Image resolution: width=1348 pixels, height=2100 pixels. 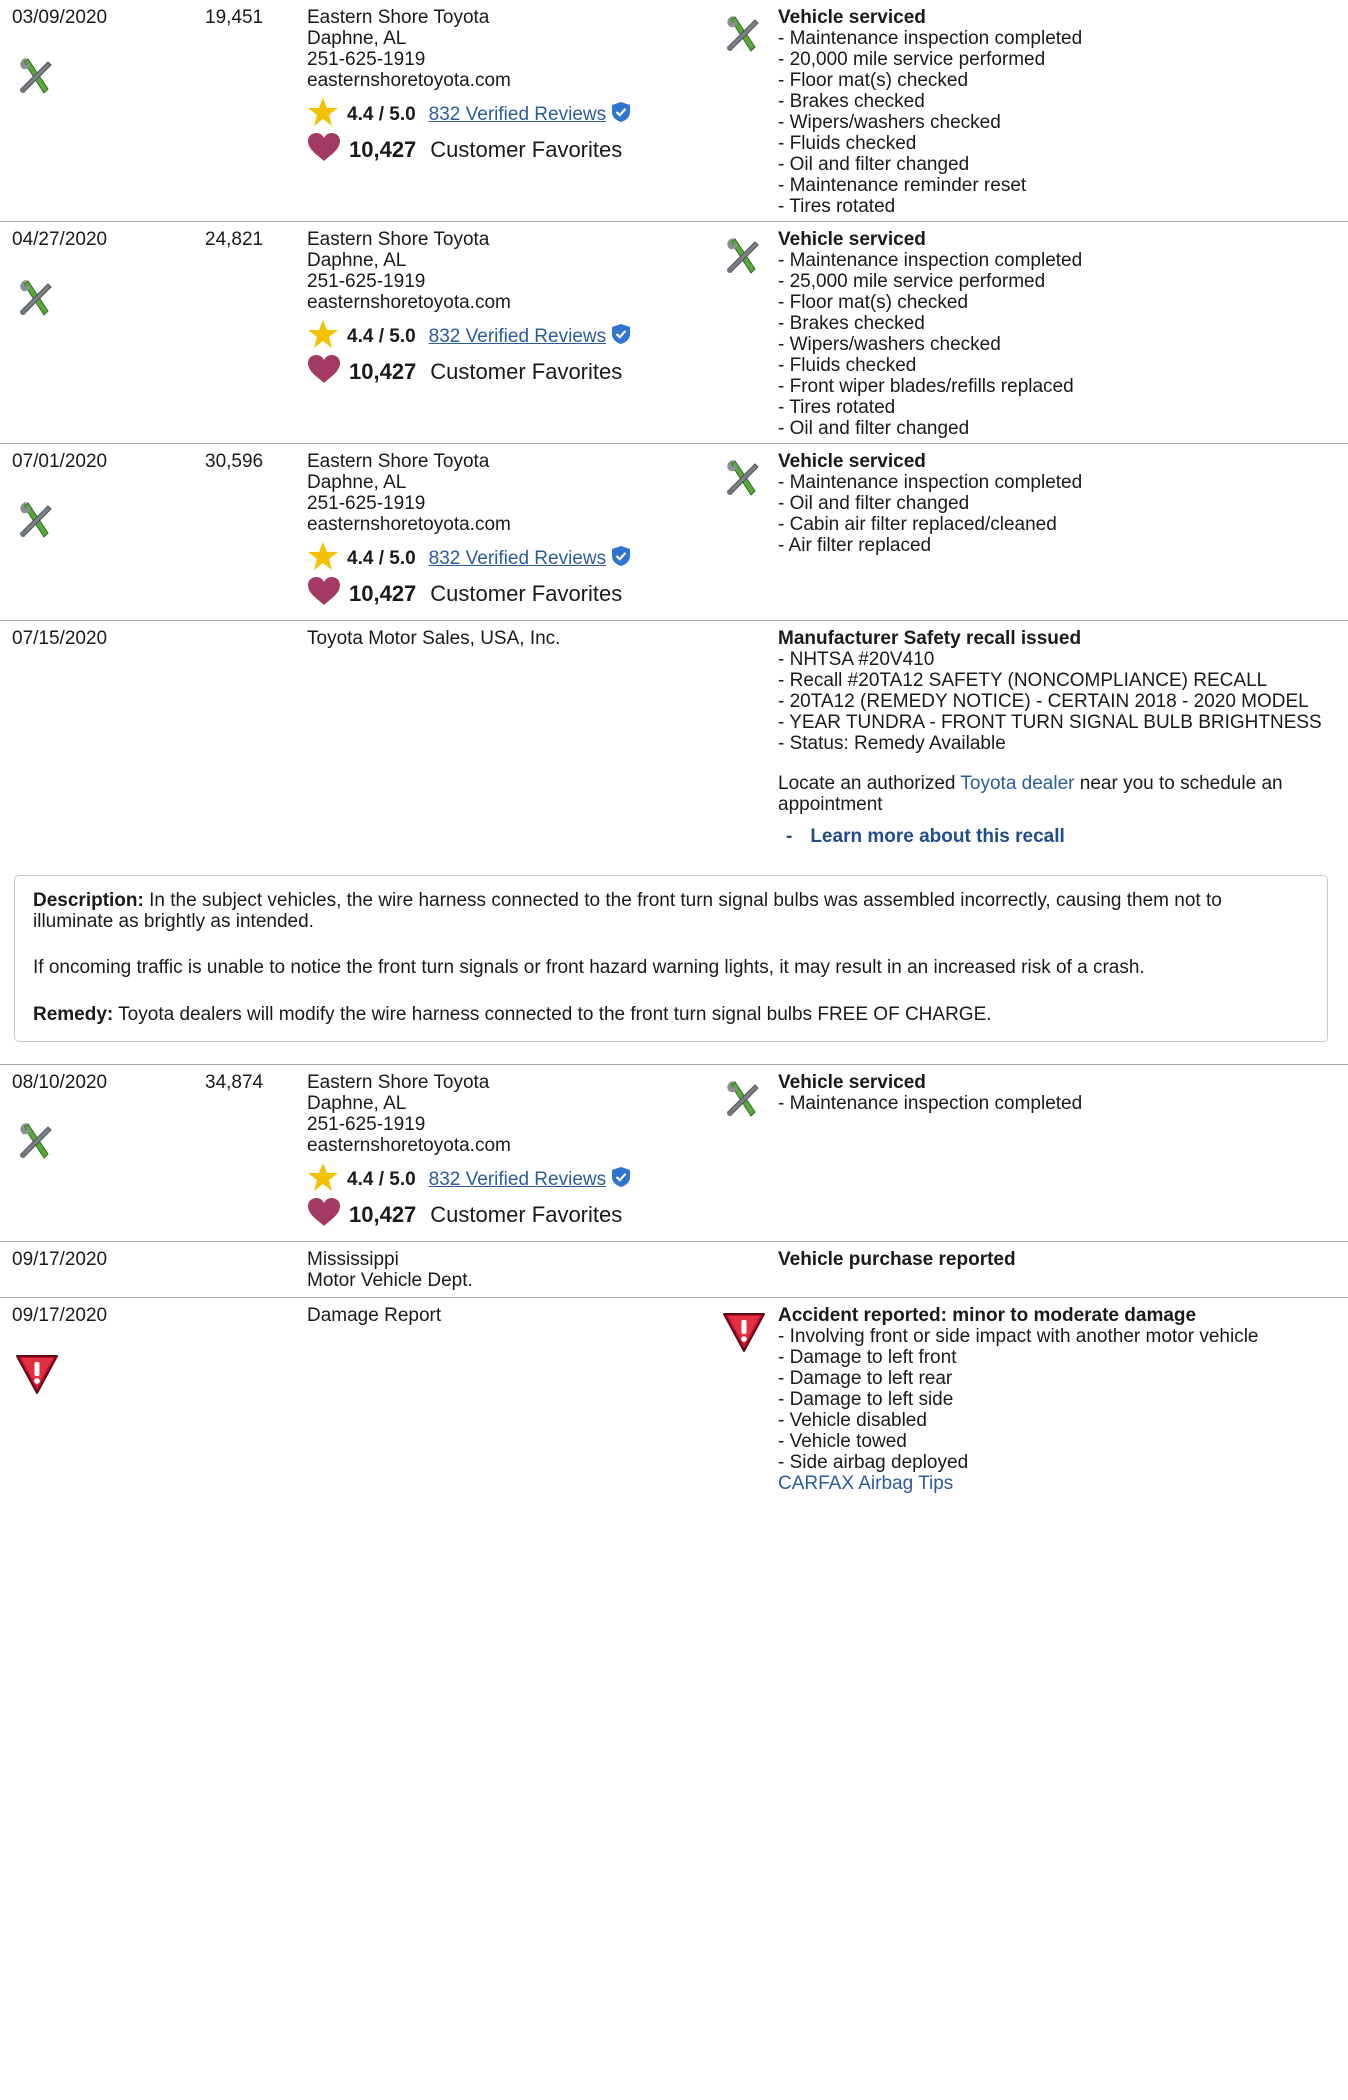 I want to click on comment-line: - Vehicle disabled, so click(x=852, y=1420).